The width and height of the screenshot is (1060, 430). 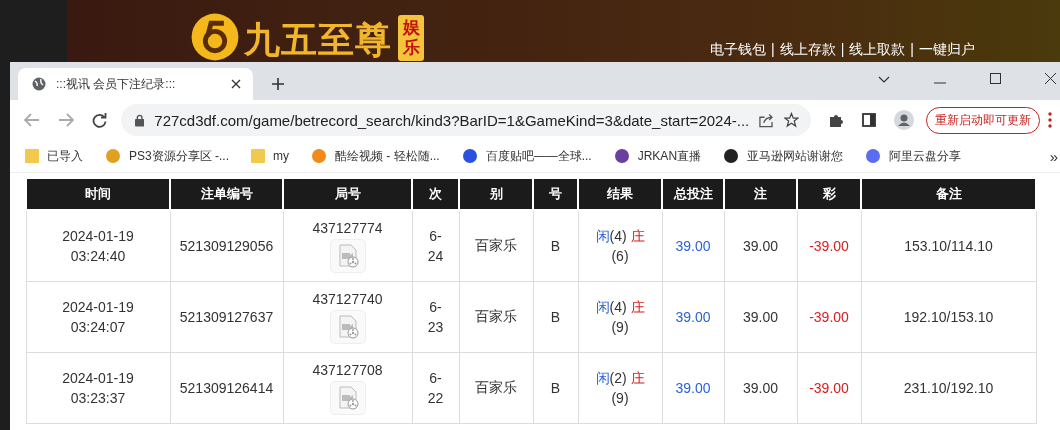 I want to click on table-cell: 521309126414, so click(x=226, y=388).